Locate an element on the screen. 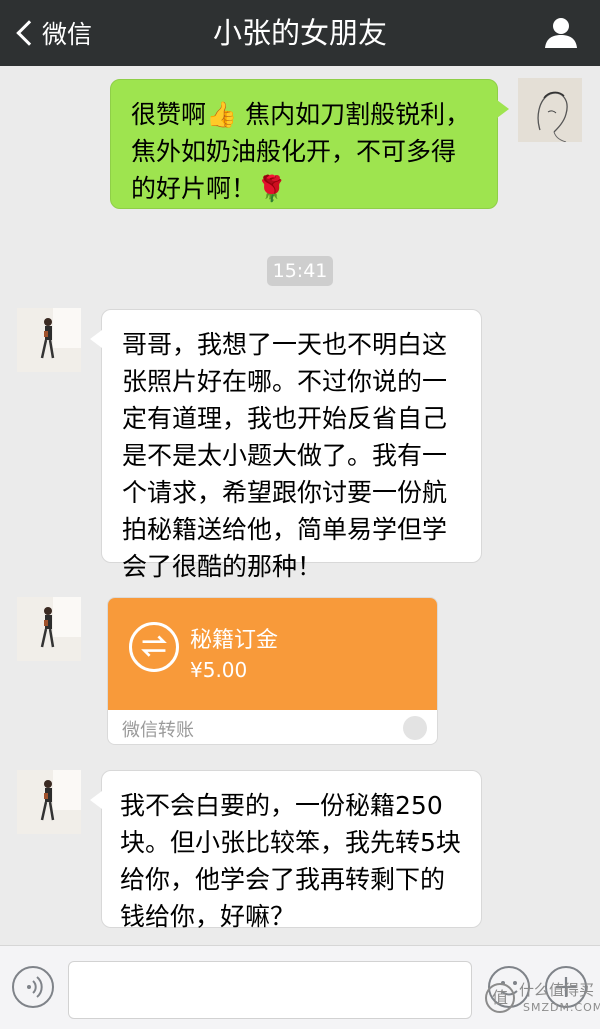  portrait-sketch-icon is located at coordinates (550, 110).